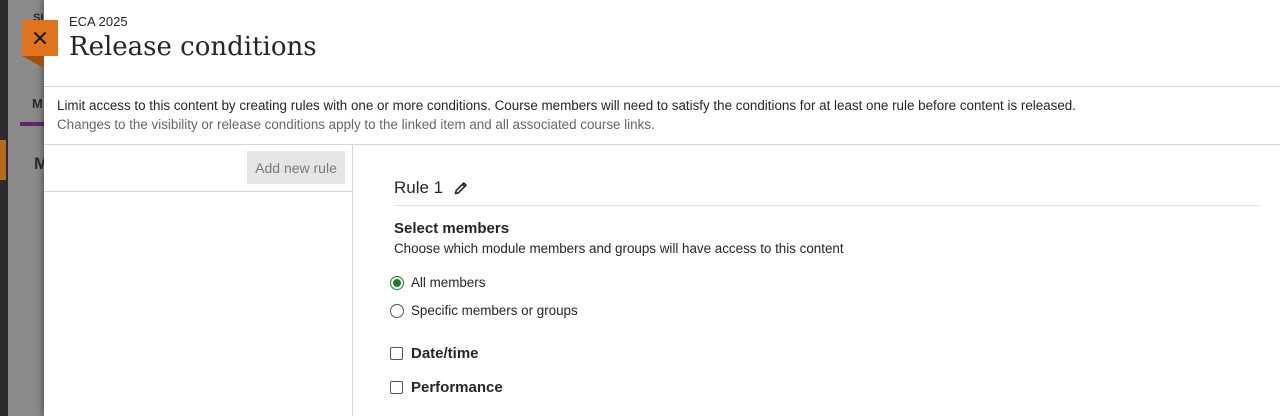  I want to click on add-new-rule-button: Add new rule, so click(296, 167).